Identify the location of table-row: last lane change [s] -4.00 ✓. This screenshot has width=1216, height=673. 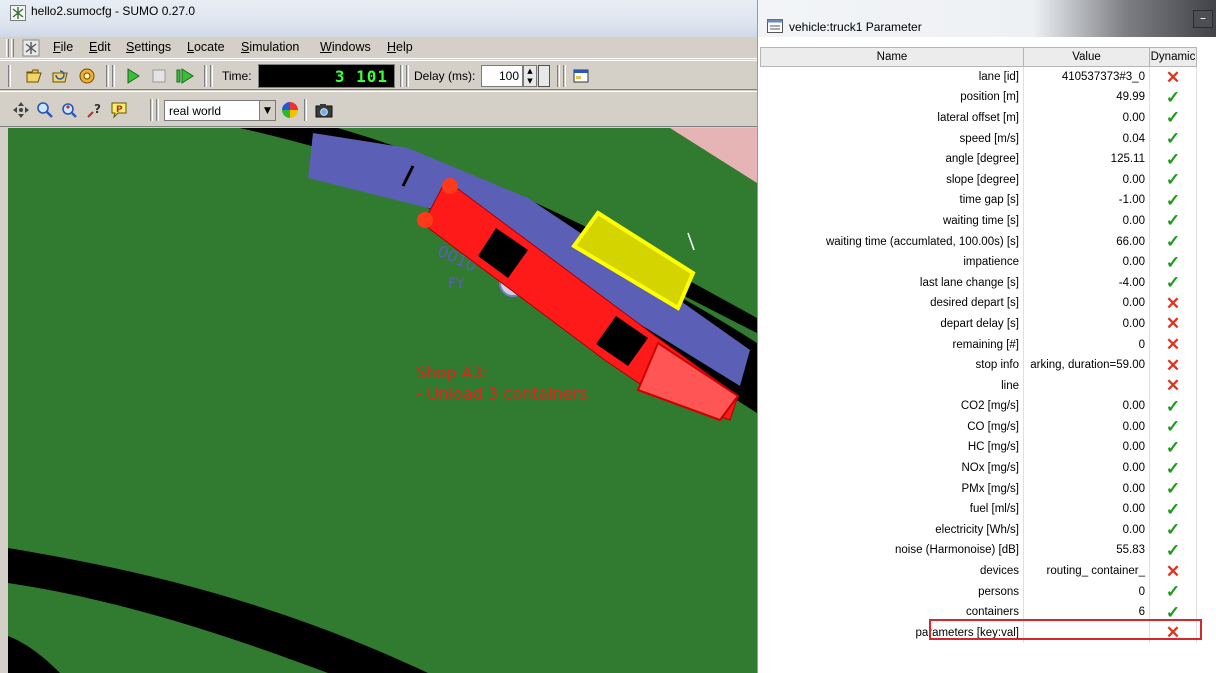
(978, 283).